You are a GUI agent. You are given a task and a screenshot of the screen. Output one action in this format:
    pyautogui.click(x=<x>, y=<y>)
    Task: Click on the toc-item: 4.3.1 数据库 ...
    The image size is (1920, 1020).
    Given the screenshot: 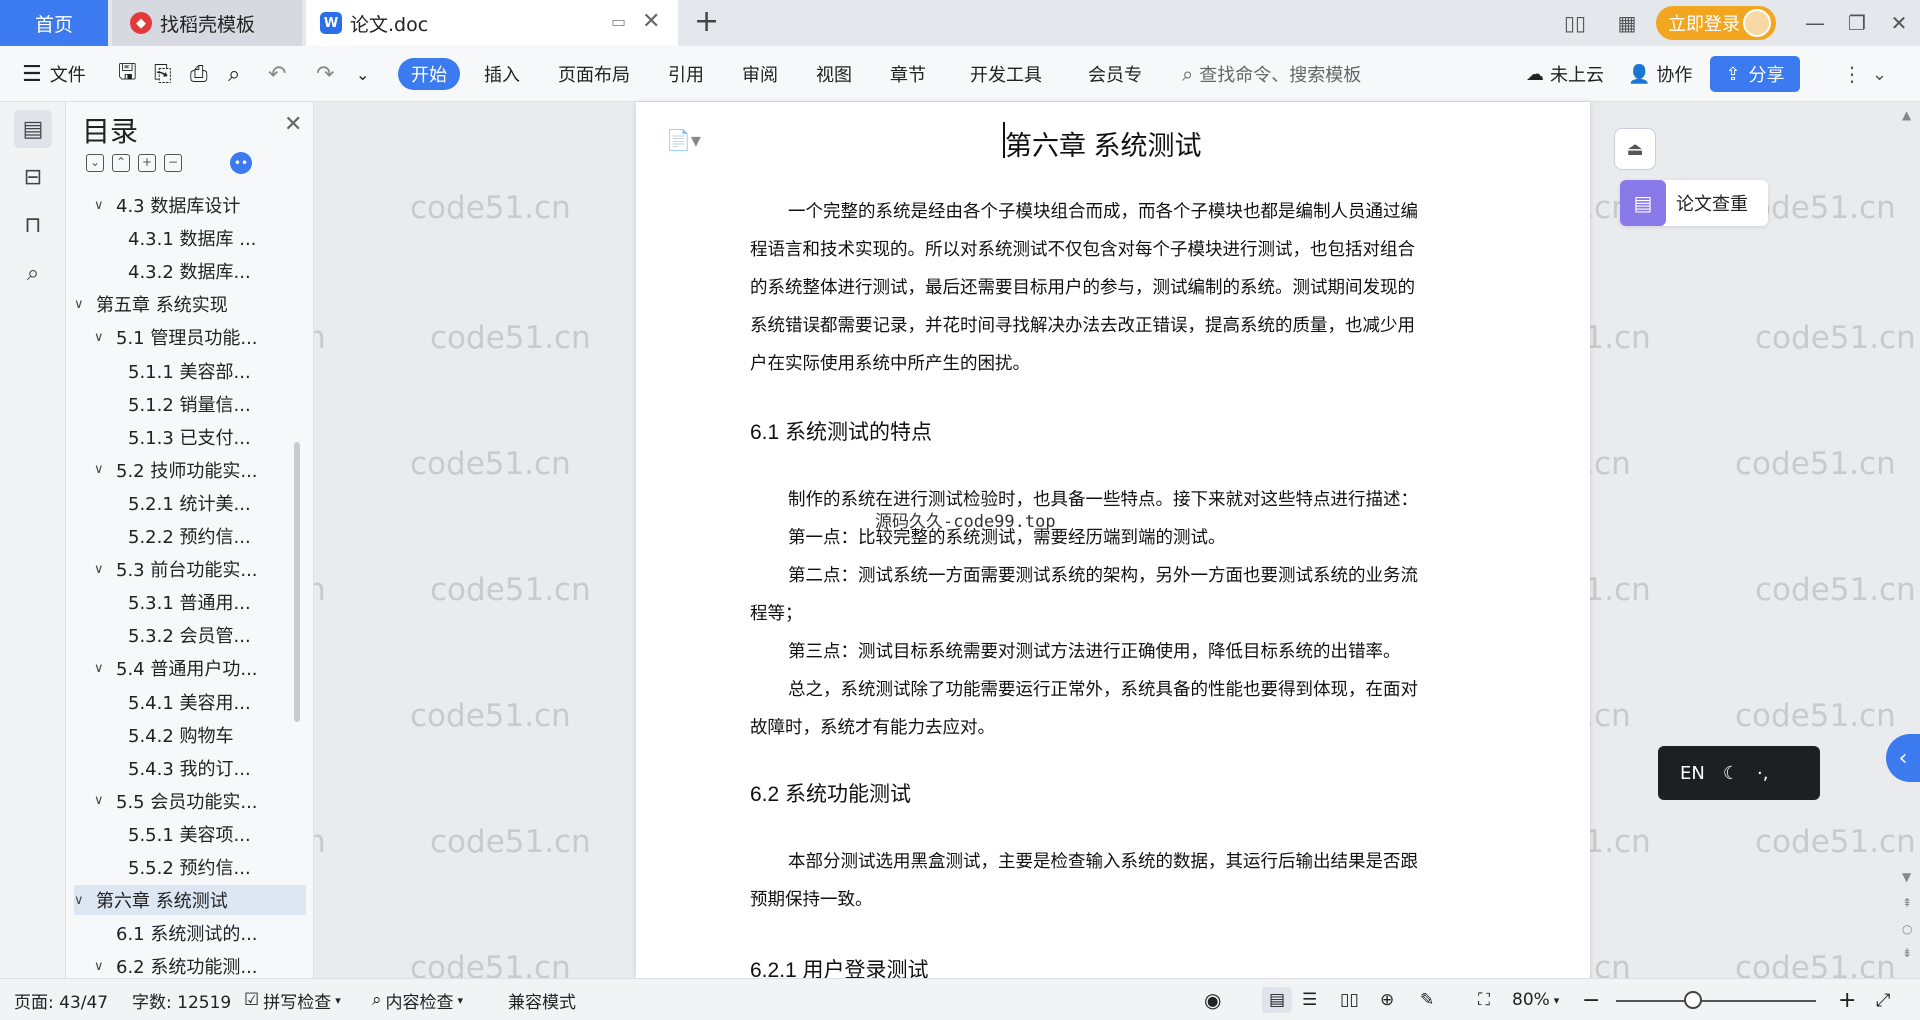 What is the action you would take?
    pyautogui.click(x=217, y=238)
    